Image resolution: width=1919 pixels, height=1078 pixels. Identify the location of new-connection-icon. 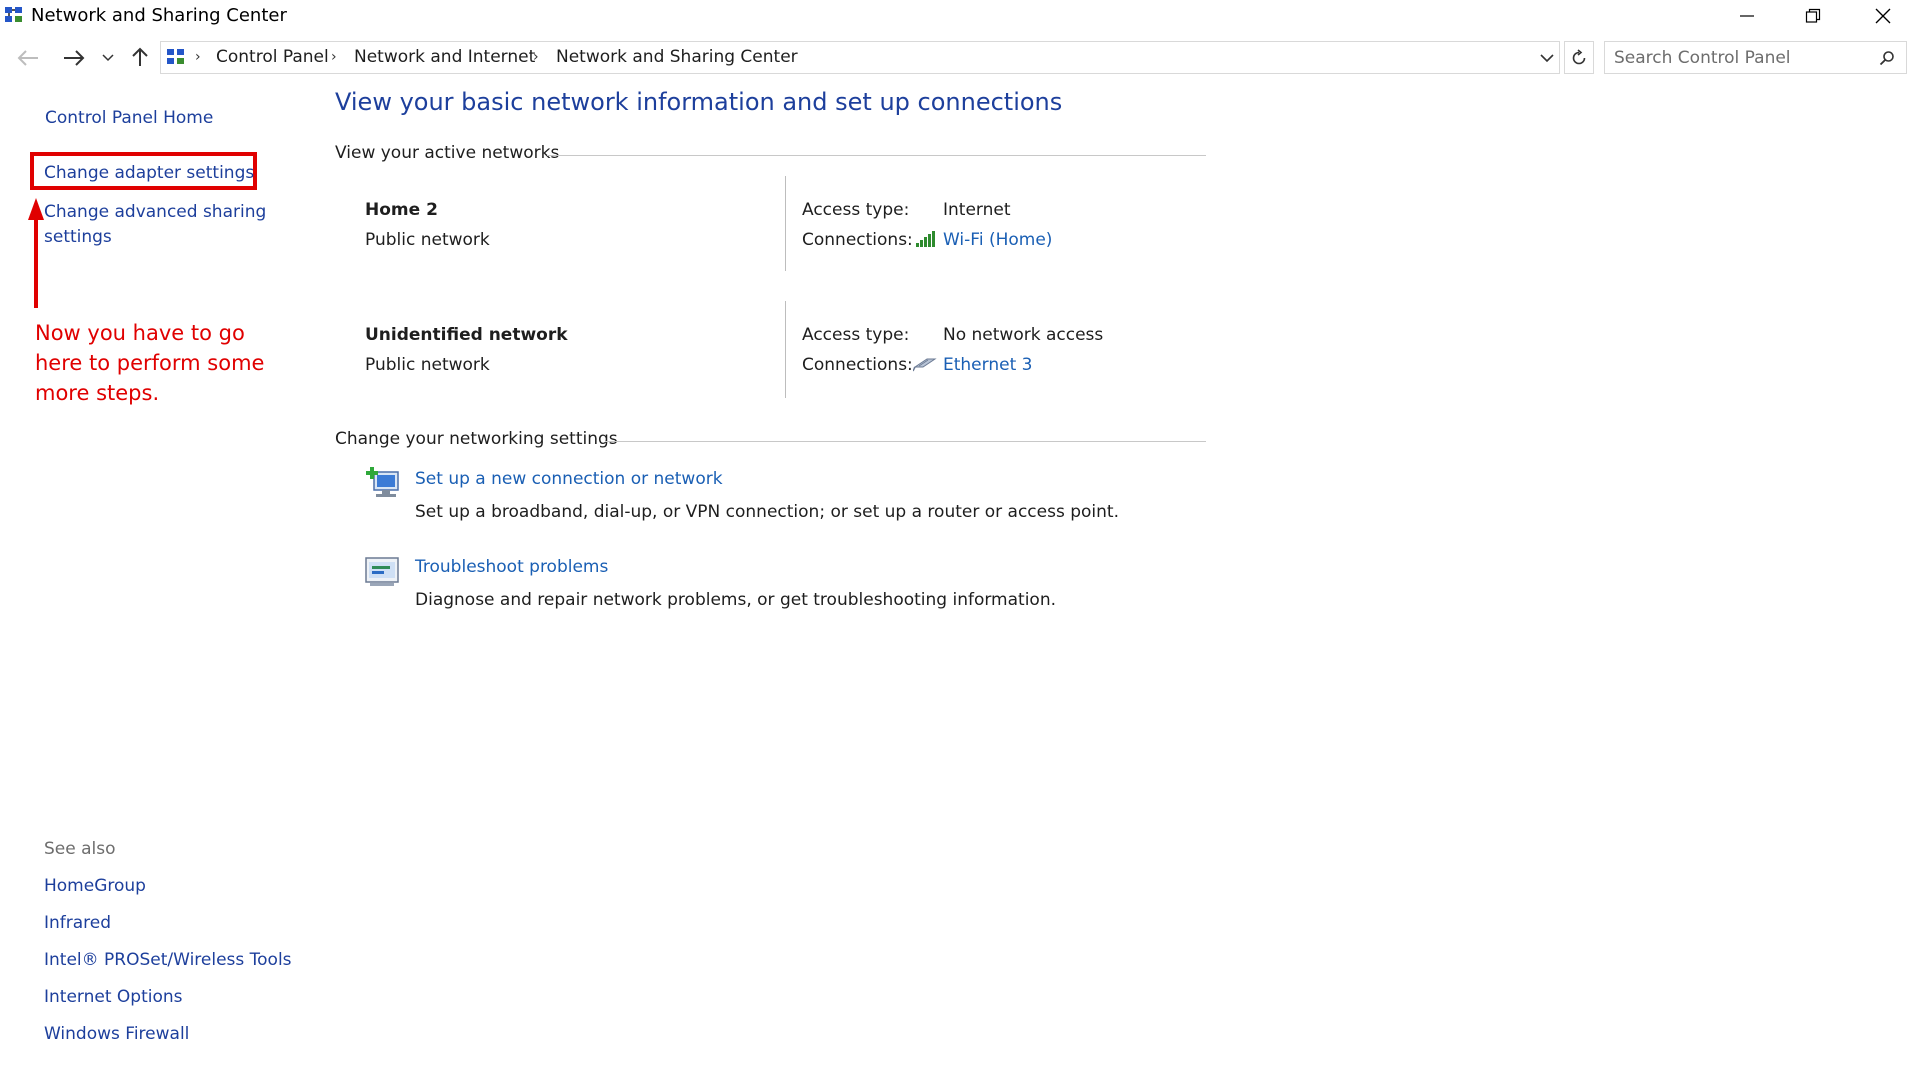
(383, 486).